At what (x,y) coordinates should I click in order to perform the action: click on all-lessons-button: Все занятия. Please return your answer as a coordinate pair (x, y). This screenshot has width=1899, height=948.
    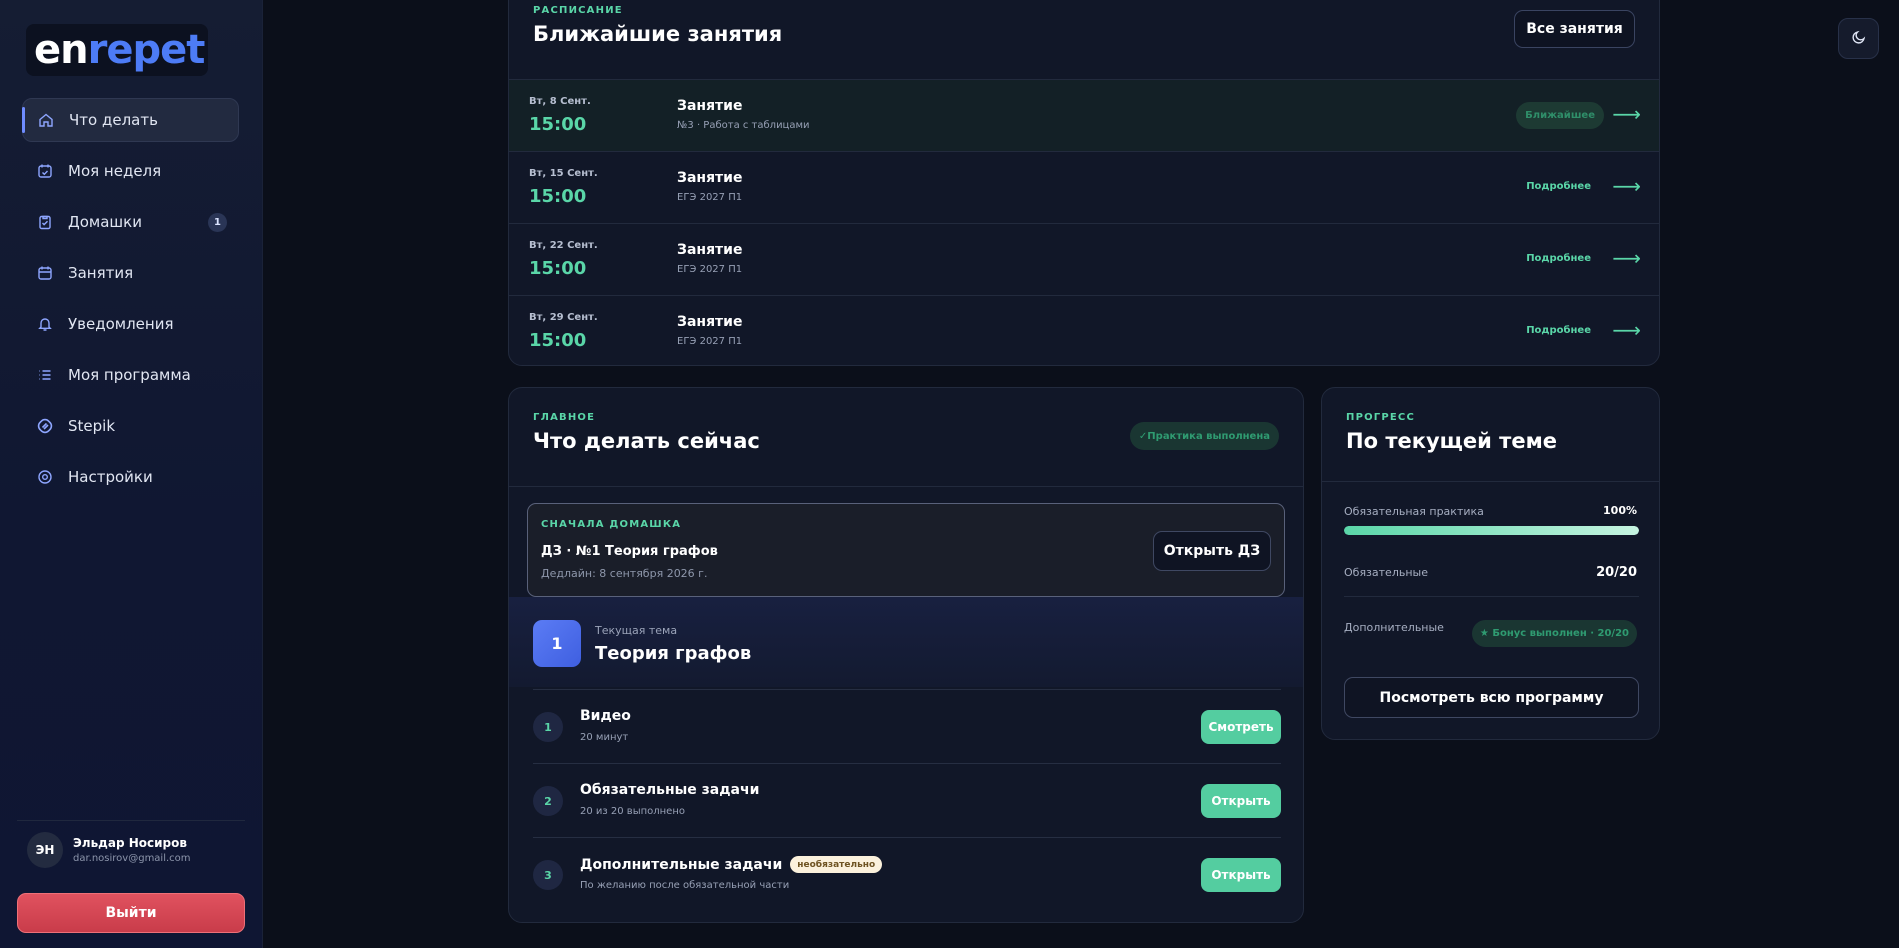
    Looking at the image, I should click on (1574, 29).